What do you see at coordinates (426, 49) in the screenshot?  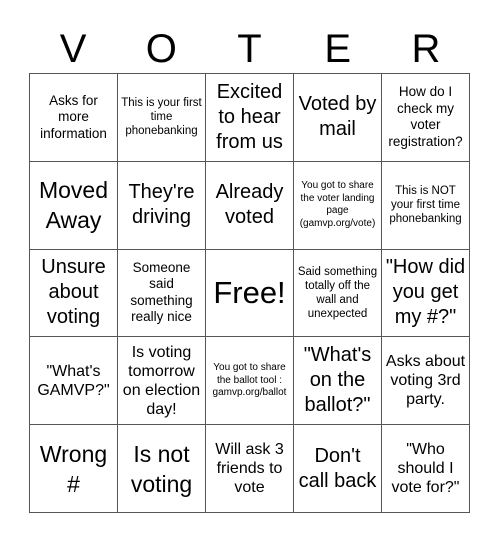 I see `header-letter-r: R` at bounding box center [426, 49].